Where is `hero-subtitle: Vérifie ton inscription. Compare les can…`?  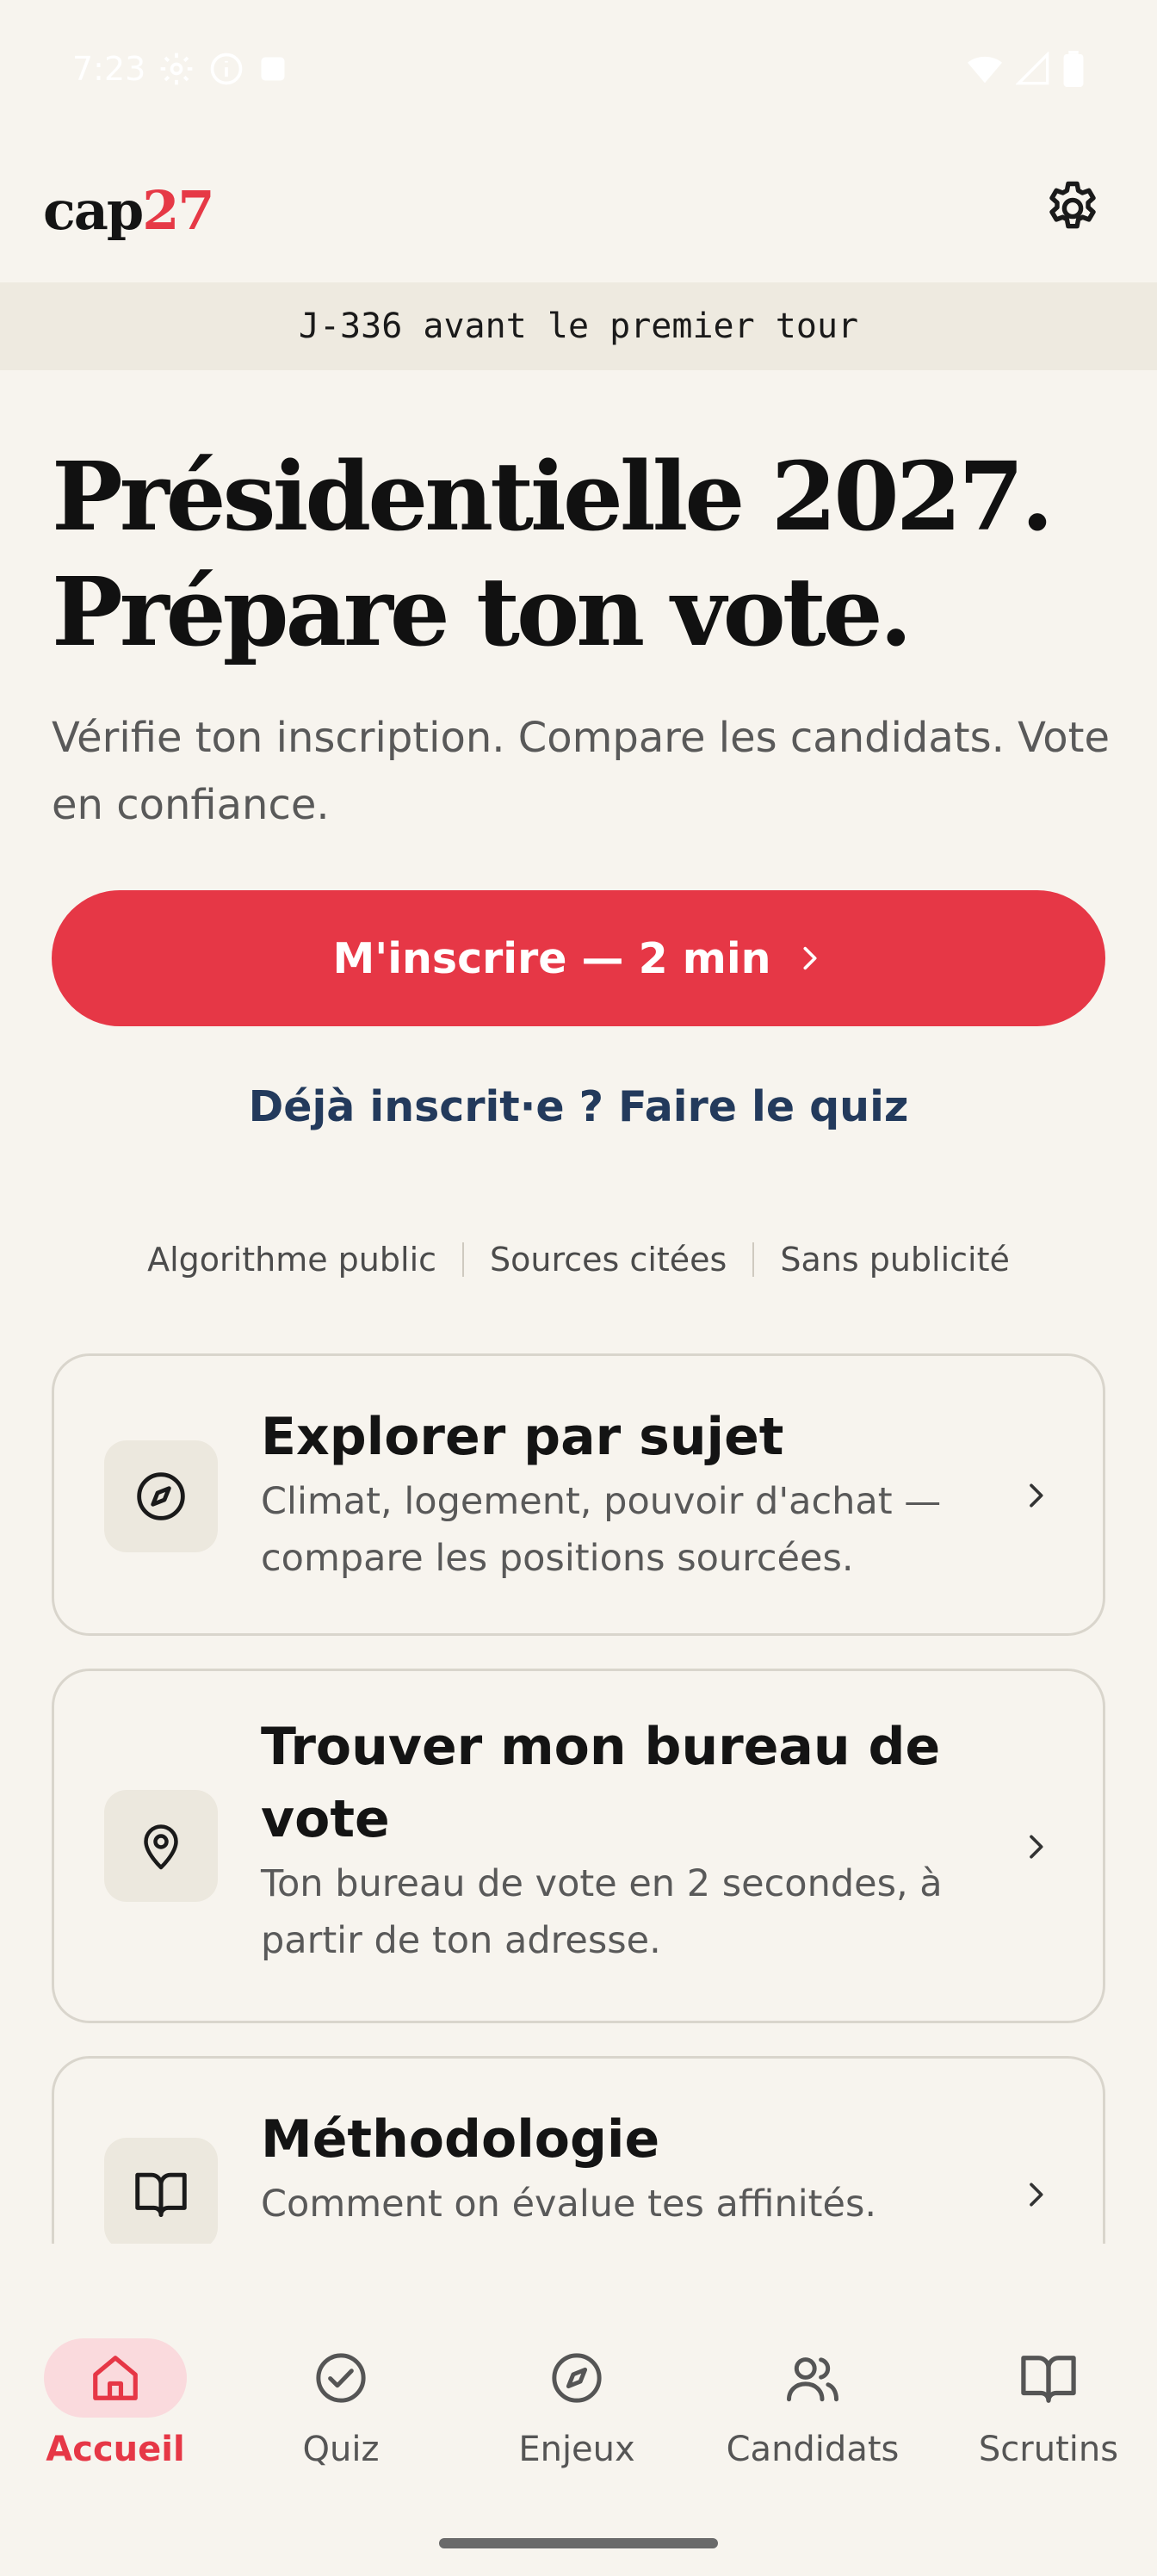 hero-subtitle: Vérifie ton inscription. Compare les can… is located at coordinates (581, 772).